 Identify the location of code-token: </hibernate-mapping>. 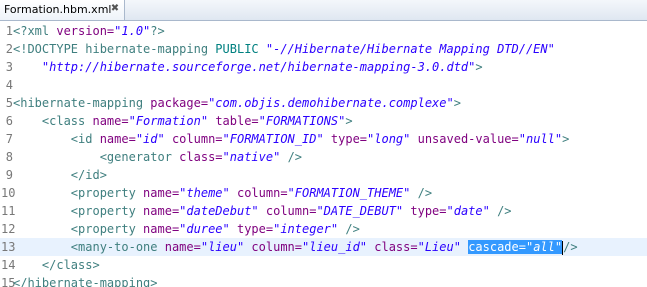
(85, 281).